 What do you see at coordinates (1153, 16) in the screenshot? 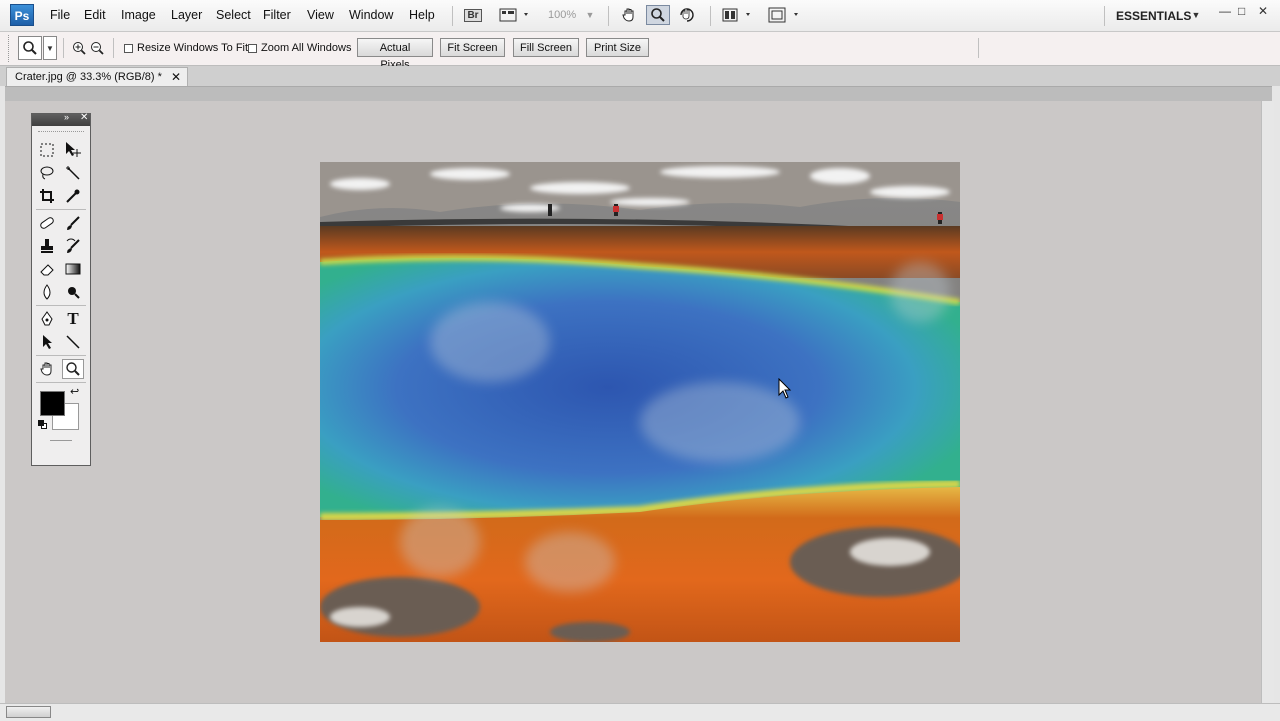
I see `workspace-switcher: ESSENTIALS` at bounding box center [1153, 16].